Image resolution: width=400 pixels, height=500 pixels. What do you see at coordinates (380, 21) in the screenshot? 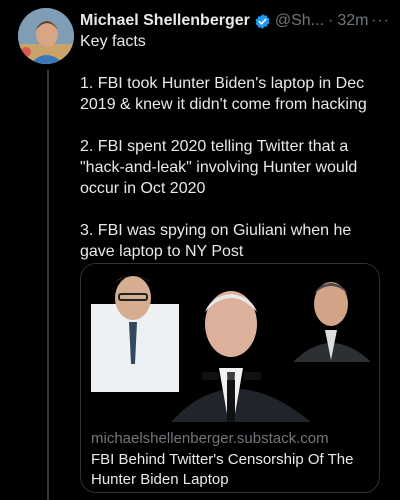
I see `more-options-icon: ···` at bounding box center [380, 21].